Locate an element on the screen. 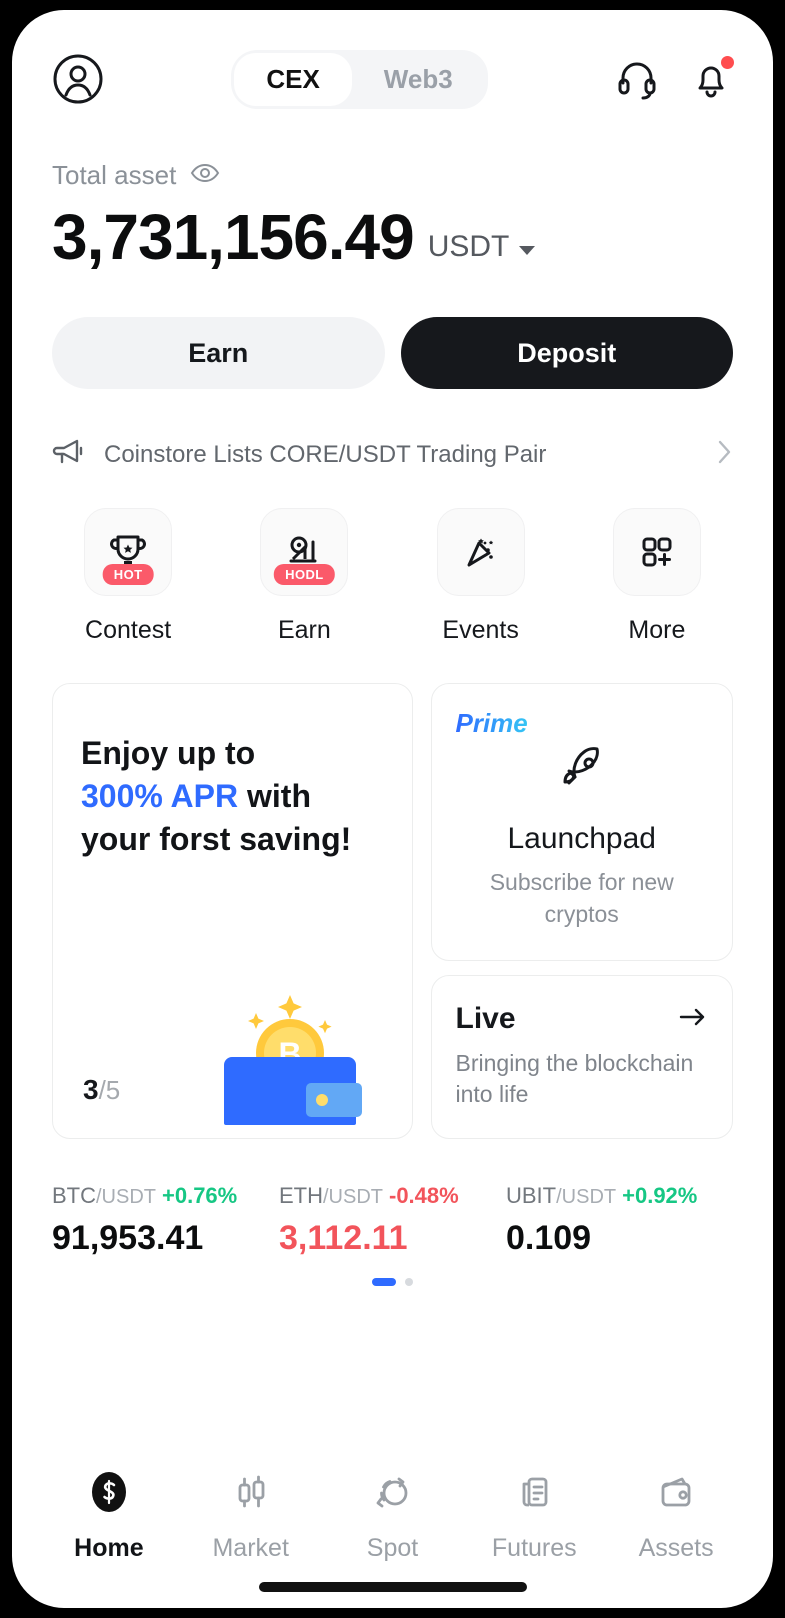 This screenshot has width=785, height=1618. bottom-nav: Home Market Spot Futures Assets is located at coordinates (392, 1516).